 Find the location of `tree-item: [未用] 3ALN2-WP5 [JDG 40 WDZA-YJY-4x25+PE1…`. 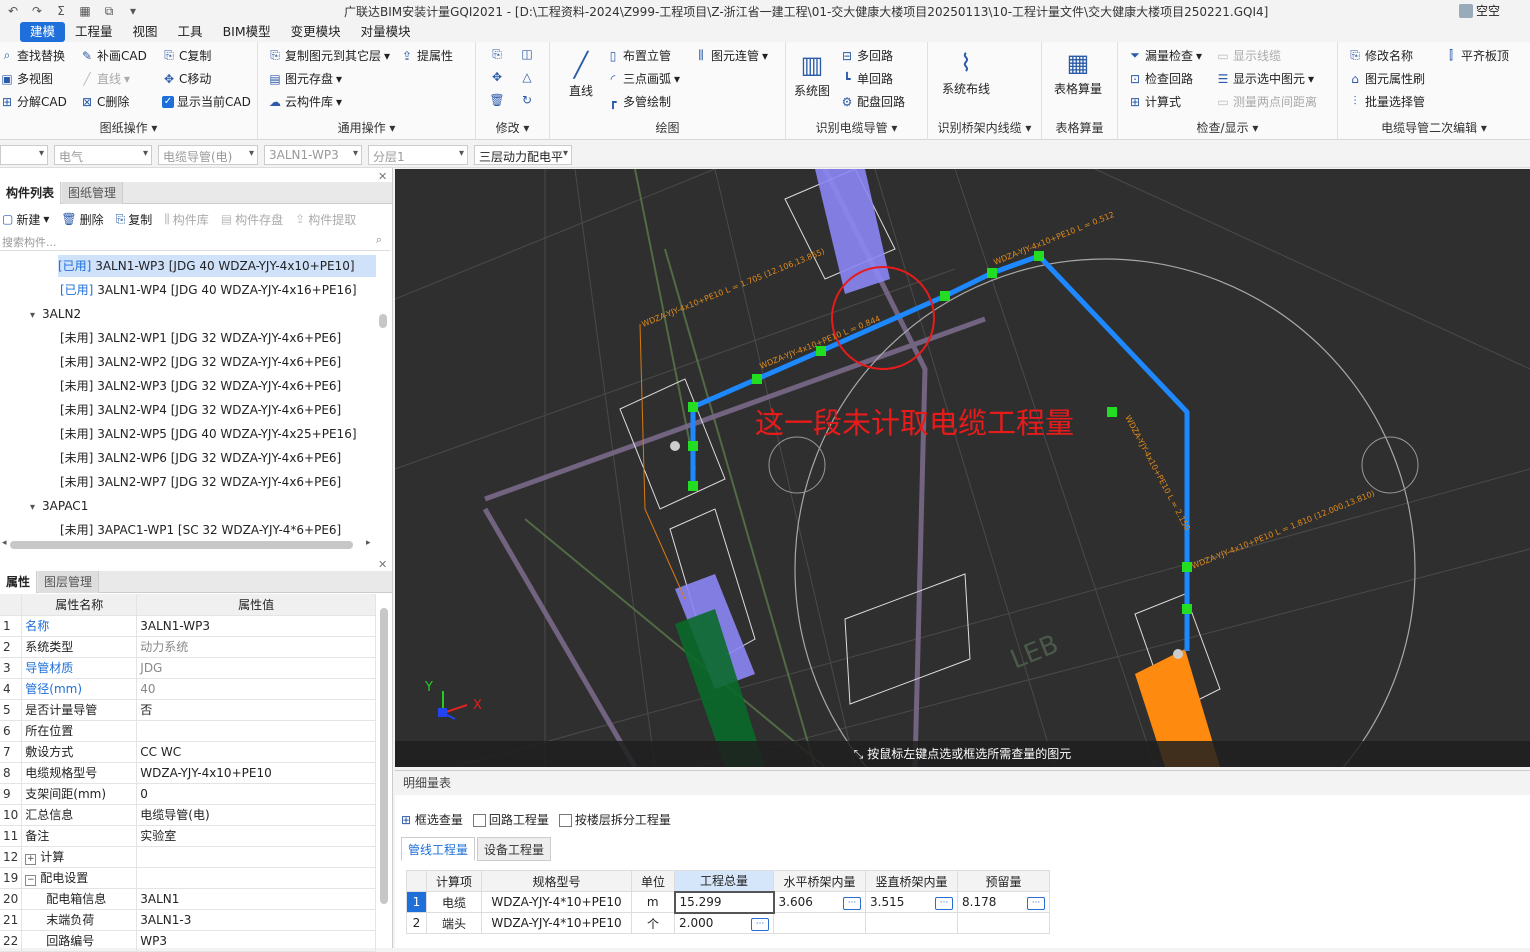

tree-item: [未用] 3ALN2-WP5 [JDG 40 WDZA-YJY-4x25+PE1… is located at coordinates (208, 434).